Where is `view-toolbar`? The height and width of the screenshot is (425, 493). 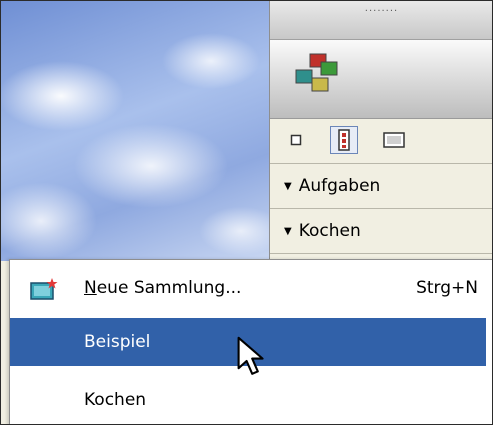 view-toolbar is located at coordinates (381, 141).